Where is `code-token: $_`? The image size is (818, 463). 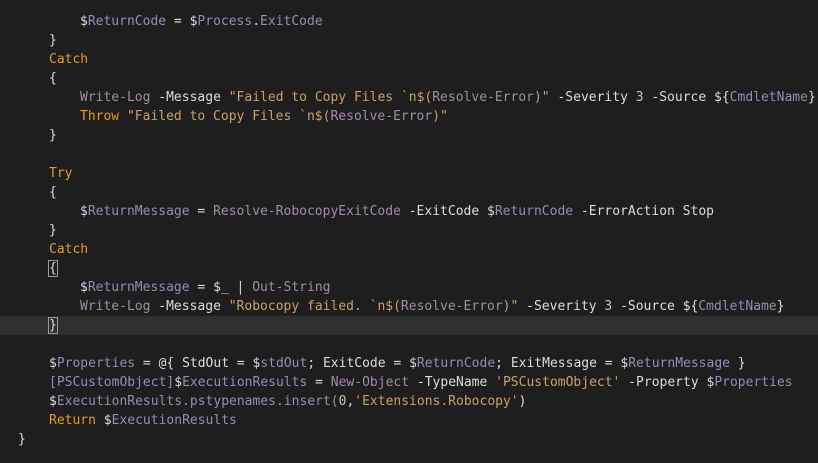 code-token: $_ is located at coordinates (221, 287).